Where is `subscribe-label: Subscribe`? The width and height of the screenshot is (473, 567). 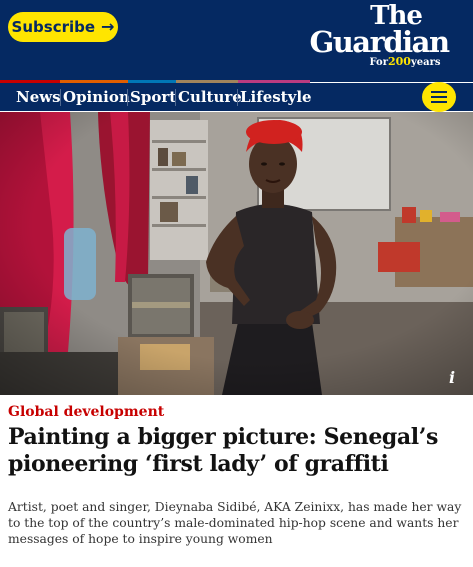 subscribe-label: Subscribe is located at coordinates (53, 27).